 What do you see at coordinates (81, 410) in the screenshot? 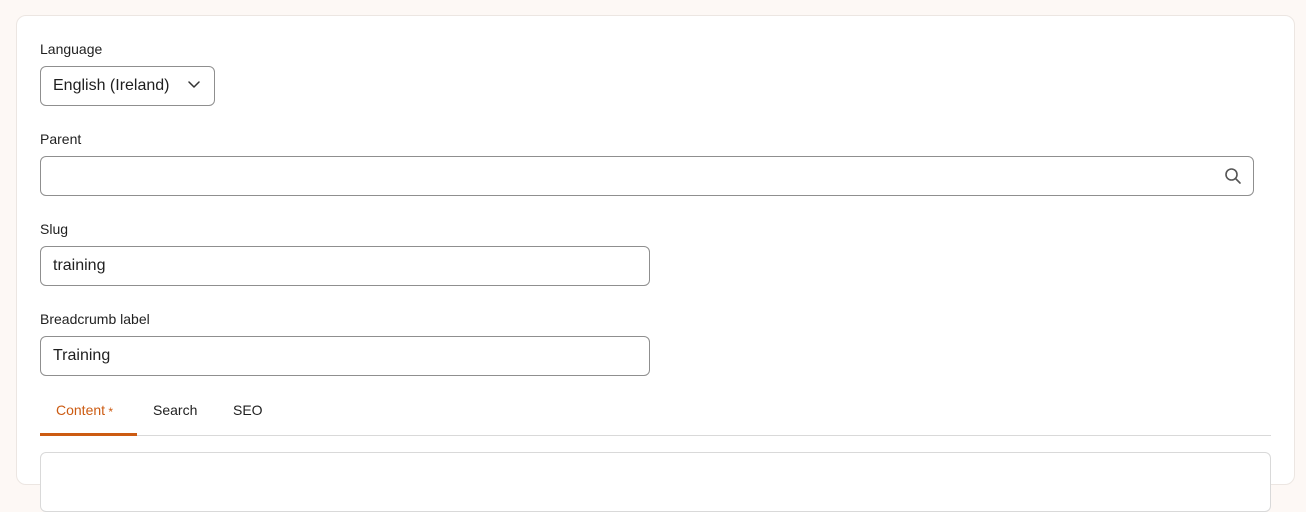
I see `tab-content-label: Content` at bounding box center [81, 410].